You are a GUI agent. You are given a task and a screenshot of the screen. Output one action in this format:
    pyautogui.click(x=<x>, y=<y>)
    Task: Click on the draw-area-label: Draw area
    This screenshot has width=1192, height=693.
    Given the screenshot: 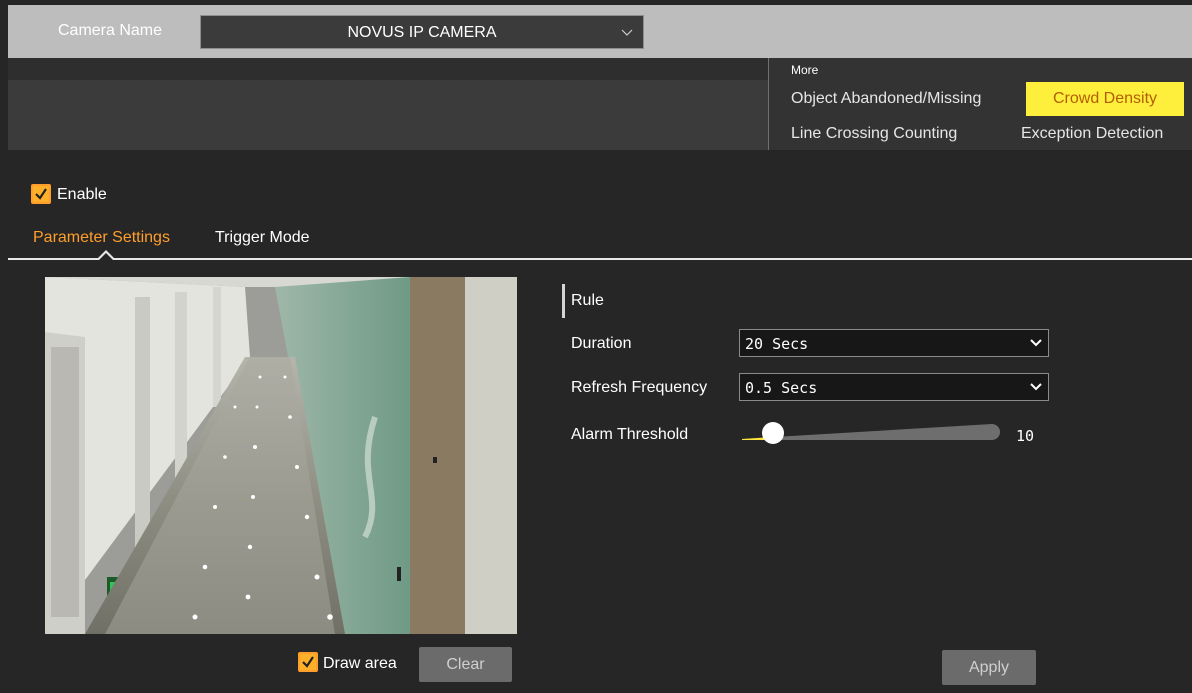 What is the action you would take?
    pyautogui.click(x=360, y=663)
    